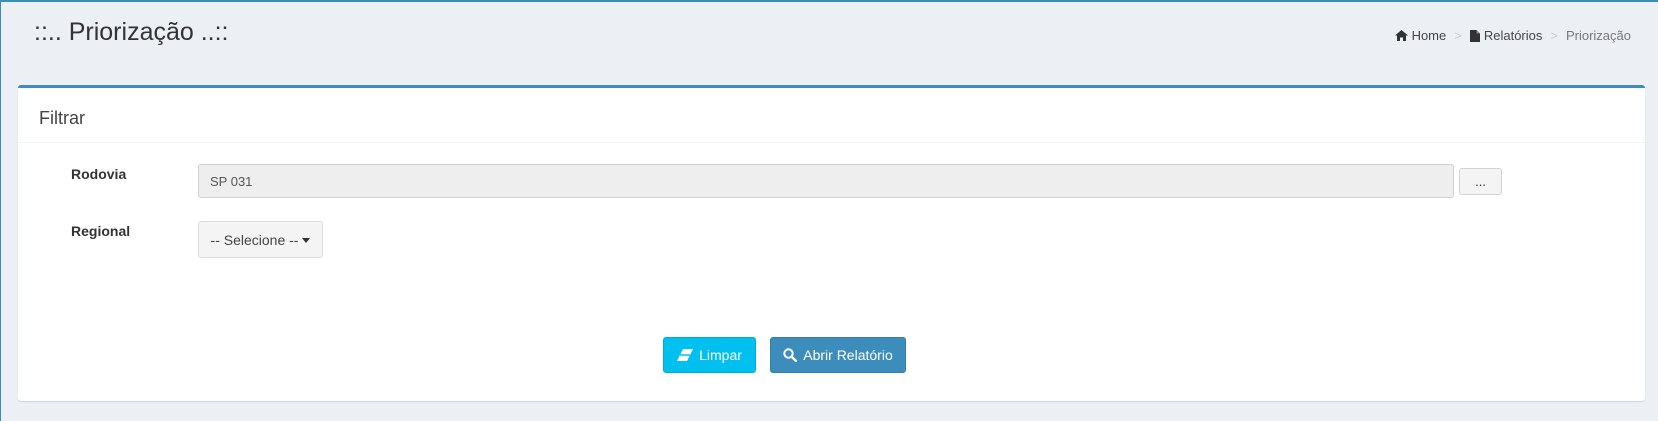  What do you see at coordinates (62, 118) in the screenshot?
I see `filter-panel-title: Filtrar` at bounding box center [62, 118].